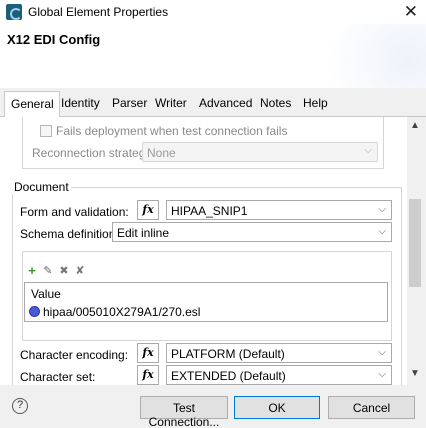 This screenshot has width=426, height=428. Describe the element at coordinates (74, 355) in the screenshot. I see `character-encoding-label: Character encoding:` at that location.